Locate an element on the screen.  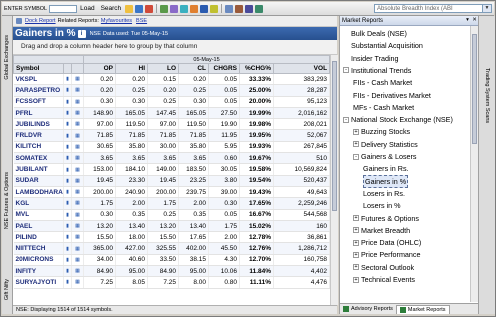
tree-item: + Buzzing Stocks is located at coordinates (381, 131).